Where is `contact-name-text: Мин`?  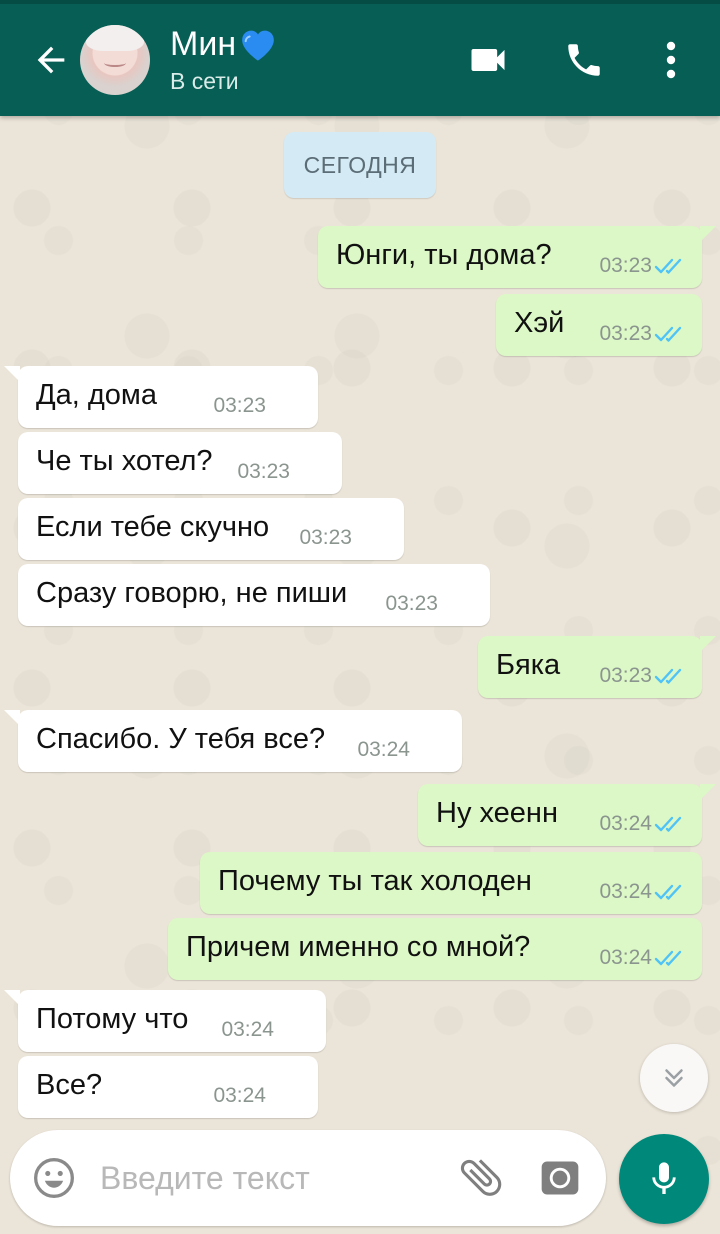
contact-name-text: Мин is located at coordinates (203, 44).